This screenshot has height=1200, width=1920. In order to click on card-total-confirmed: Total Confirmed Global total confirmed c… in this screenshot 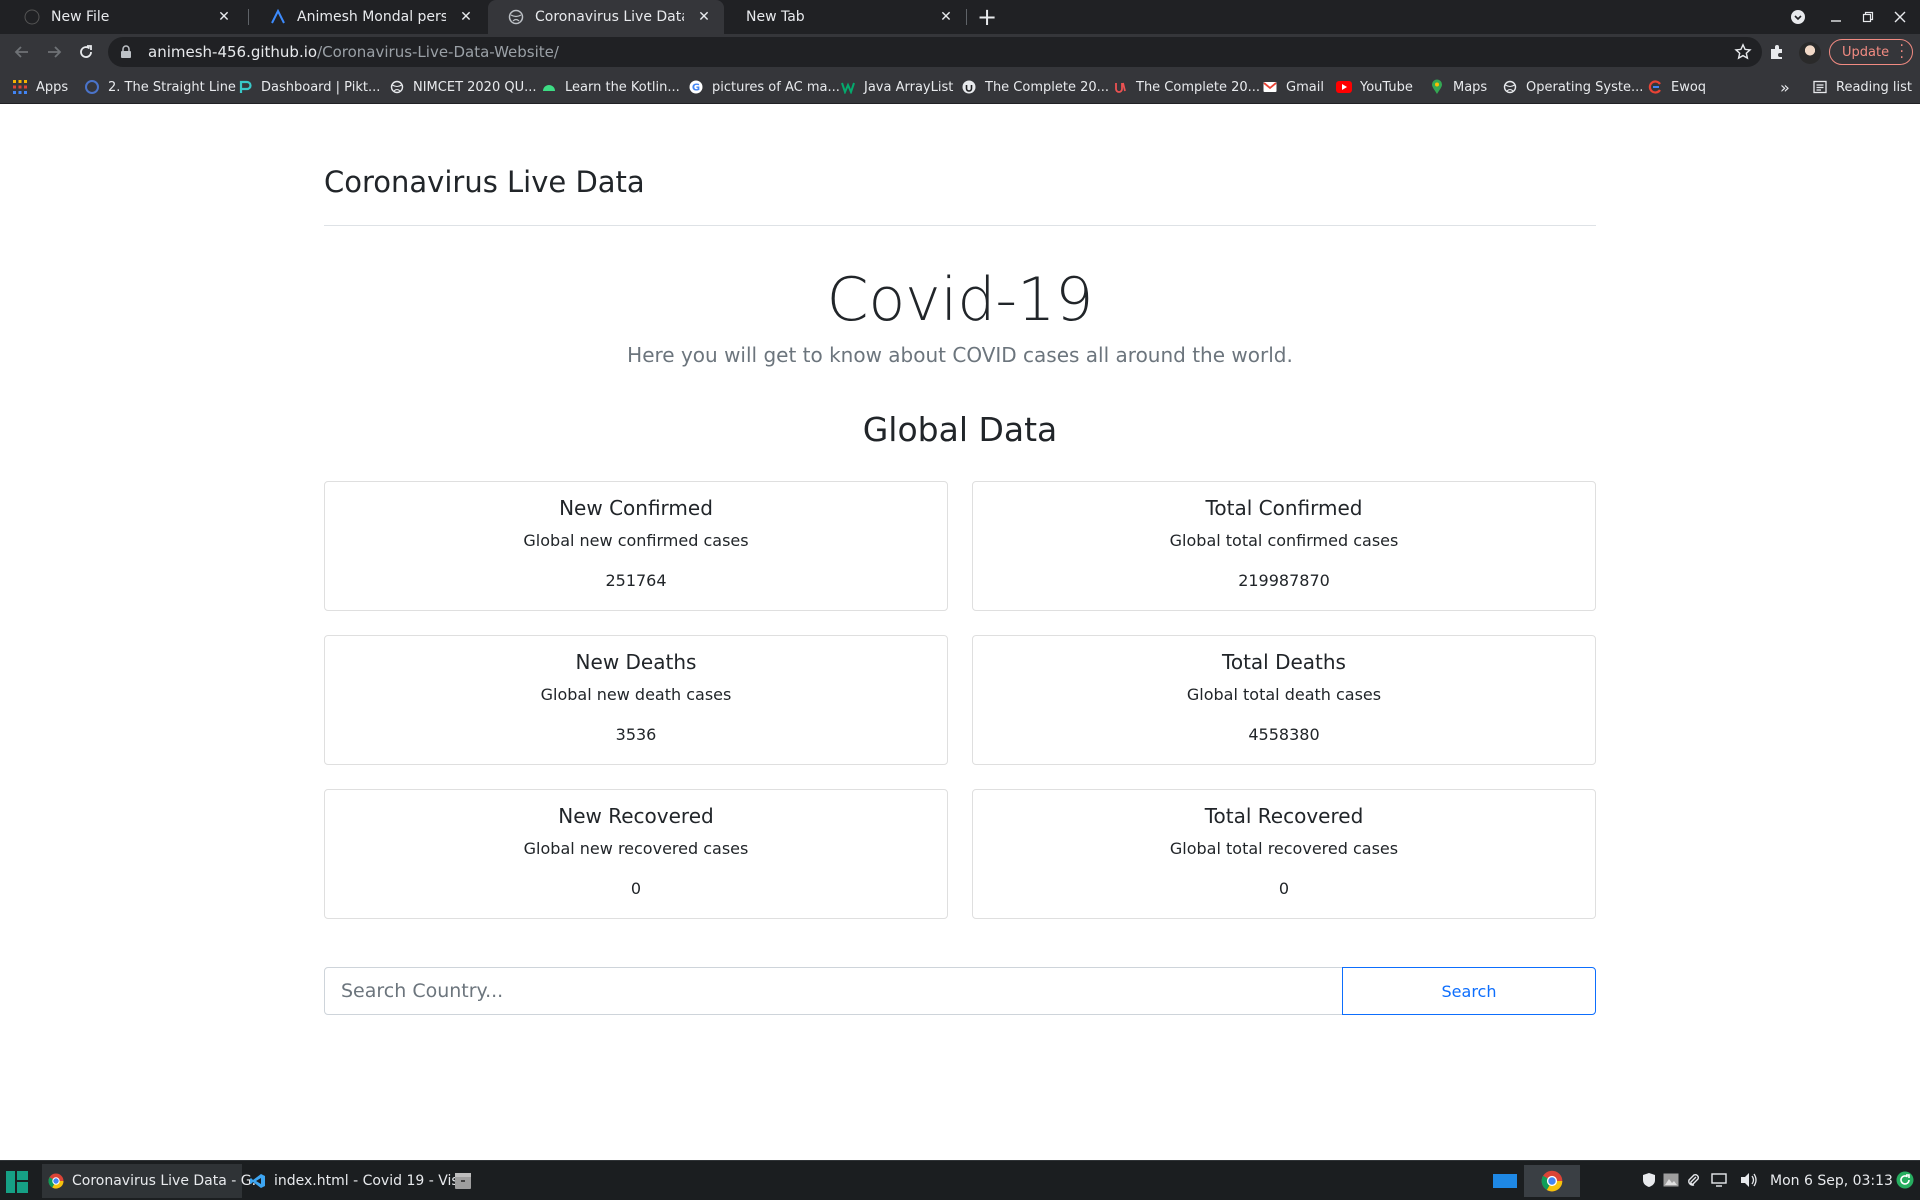, I will do `click(1284, 546)`.